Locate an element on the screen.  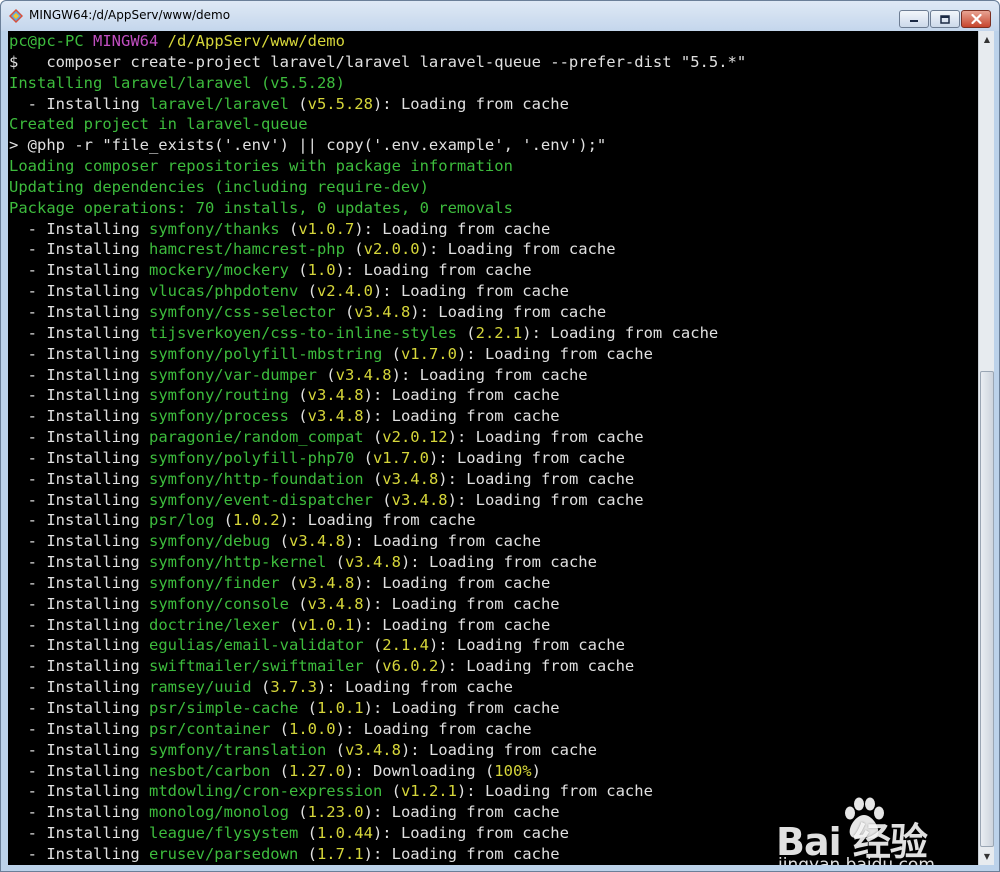
terminal-text-segment: 1.23.0 is located at coordinates (335, 812).